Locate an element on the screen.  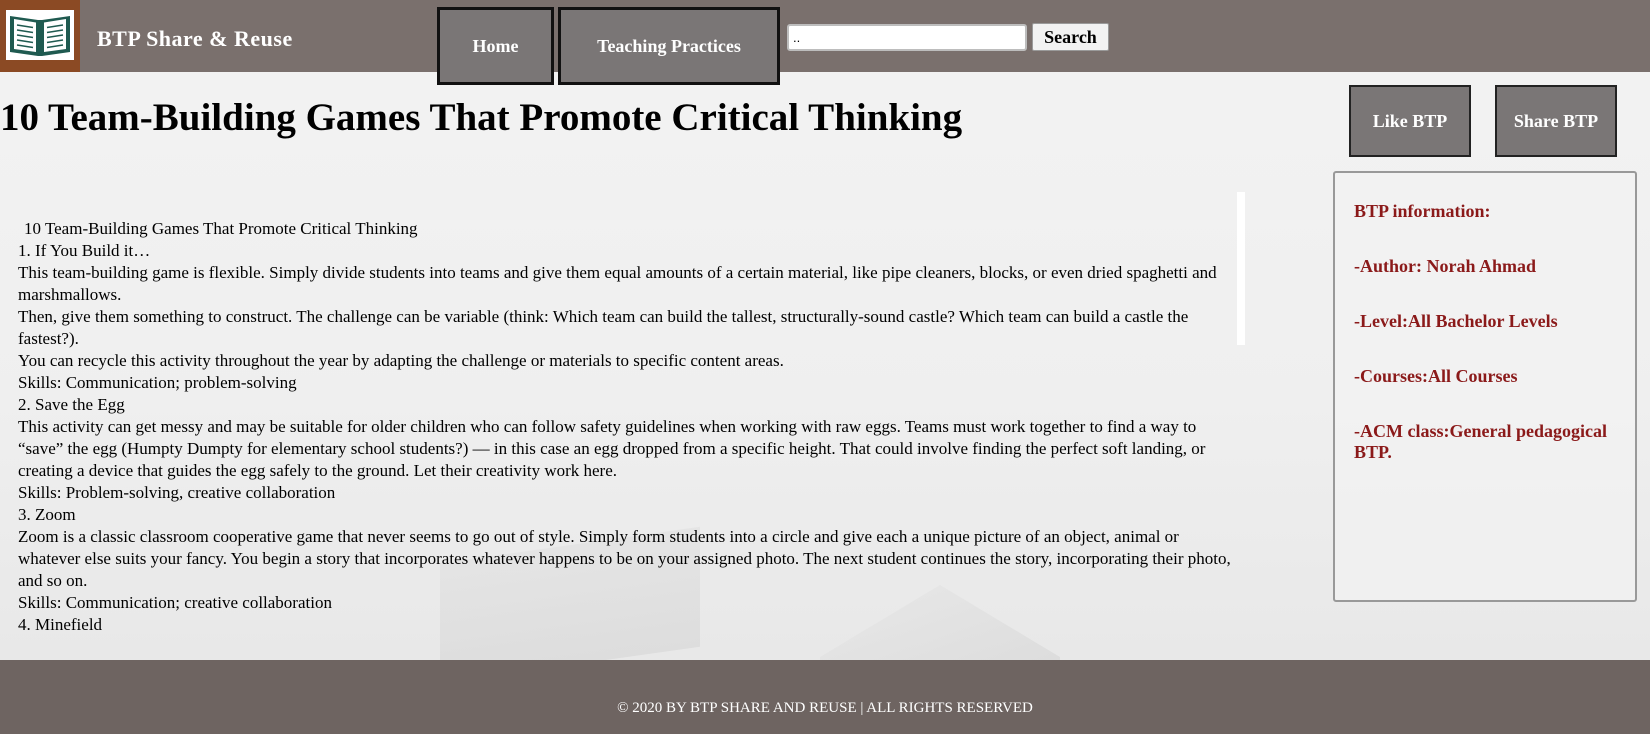
info-level: -Level:All Bachelor Levels is located at coordinates (1456, 321).